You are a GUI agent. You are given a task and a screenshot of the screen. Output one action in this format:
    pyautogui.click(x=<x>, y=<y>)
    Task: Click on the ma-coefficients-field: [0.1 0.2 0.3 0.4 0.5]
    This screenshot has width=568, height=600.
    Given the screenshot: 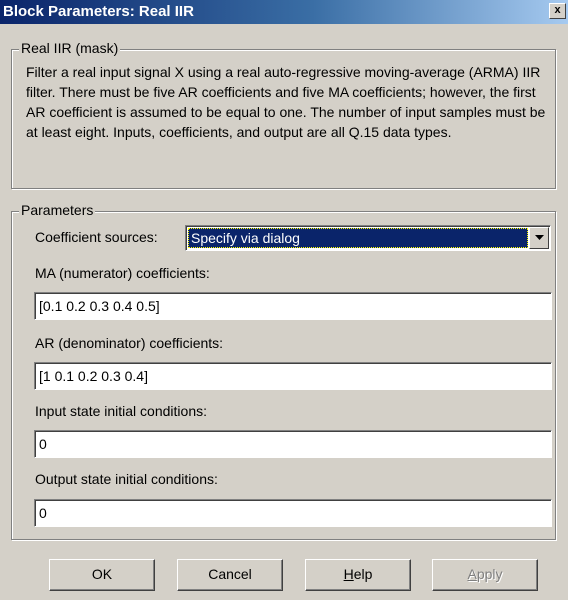 What is the action you would take?
    pyautogui.click(x=293, y=306)
    